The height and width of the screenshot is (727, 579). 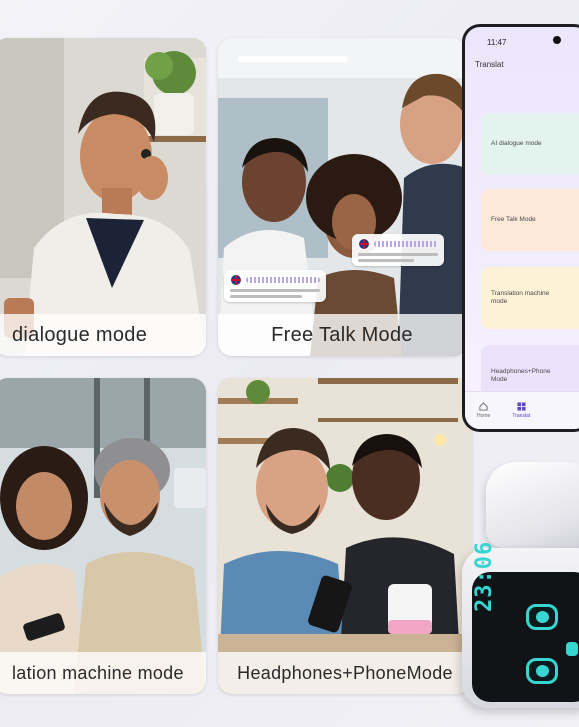 What do you see at coordinates (521, 375) in the screenshot?
I see `mode-label: Headphones+Phone Mode` at bounding box center [521, 375].